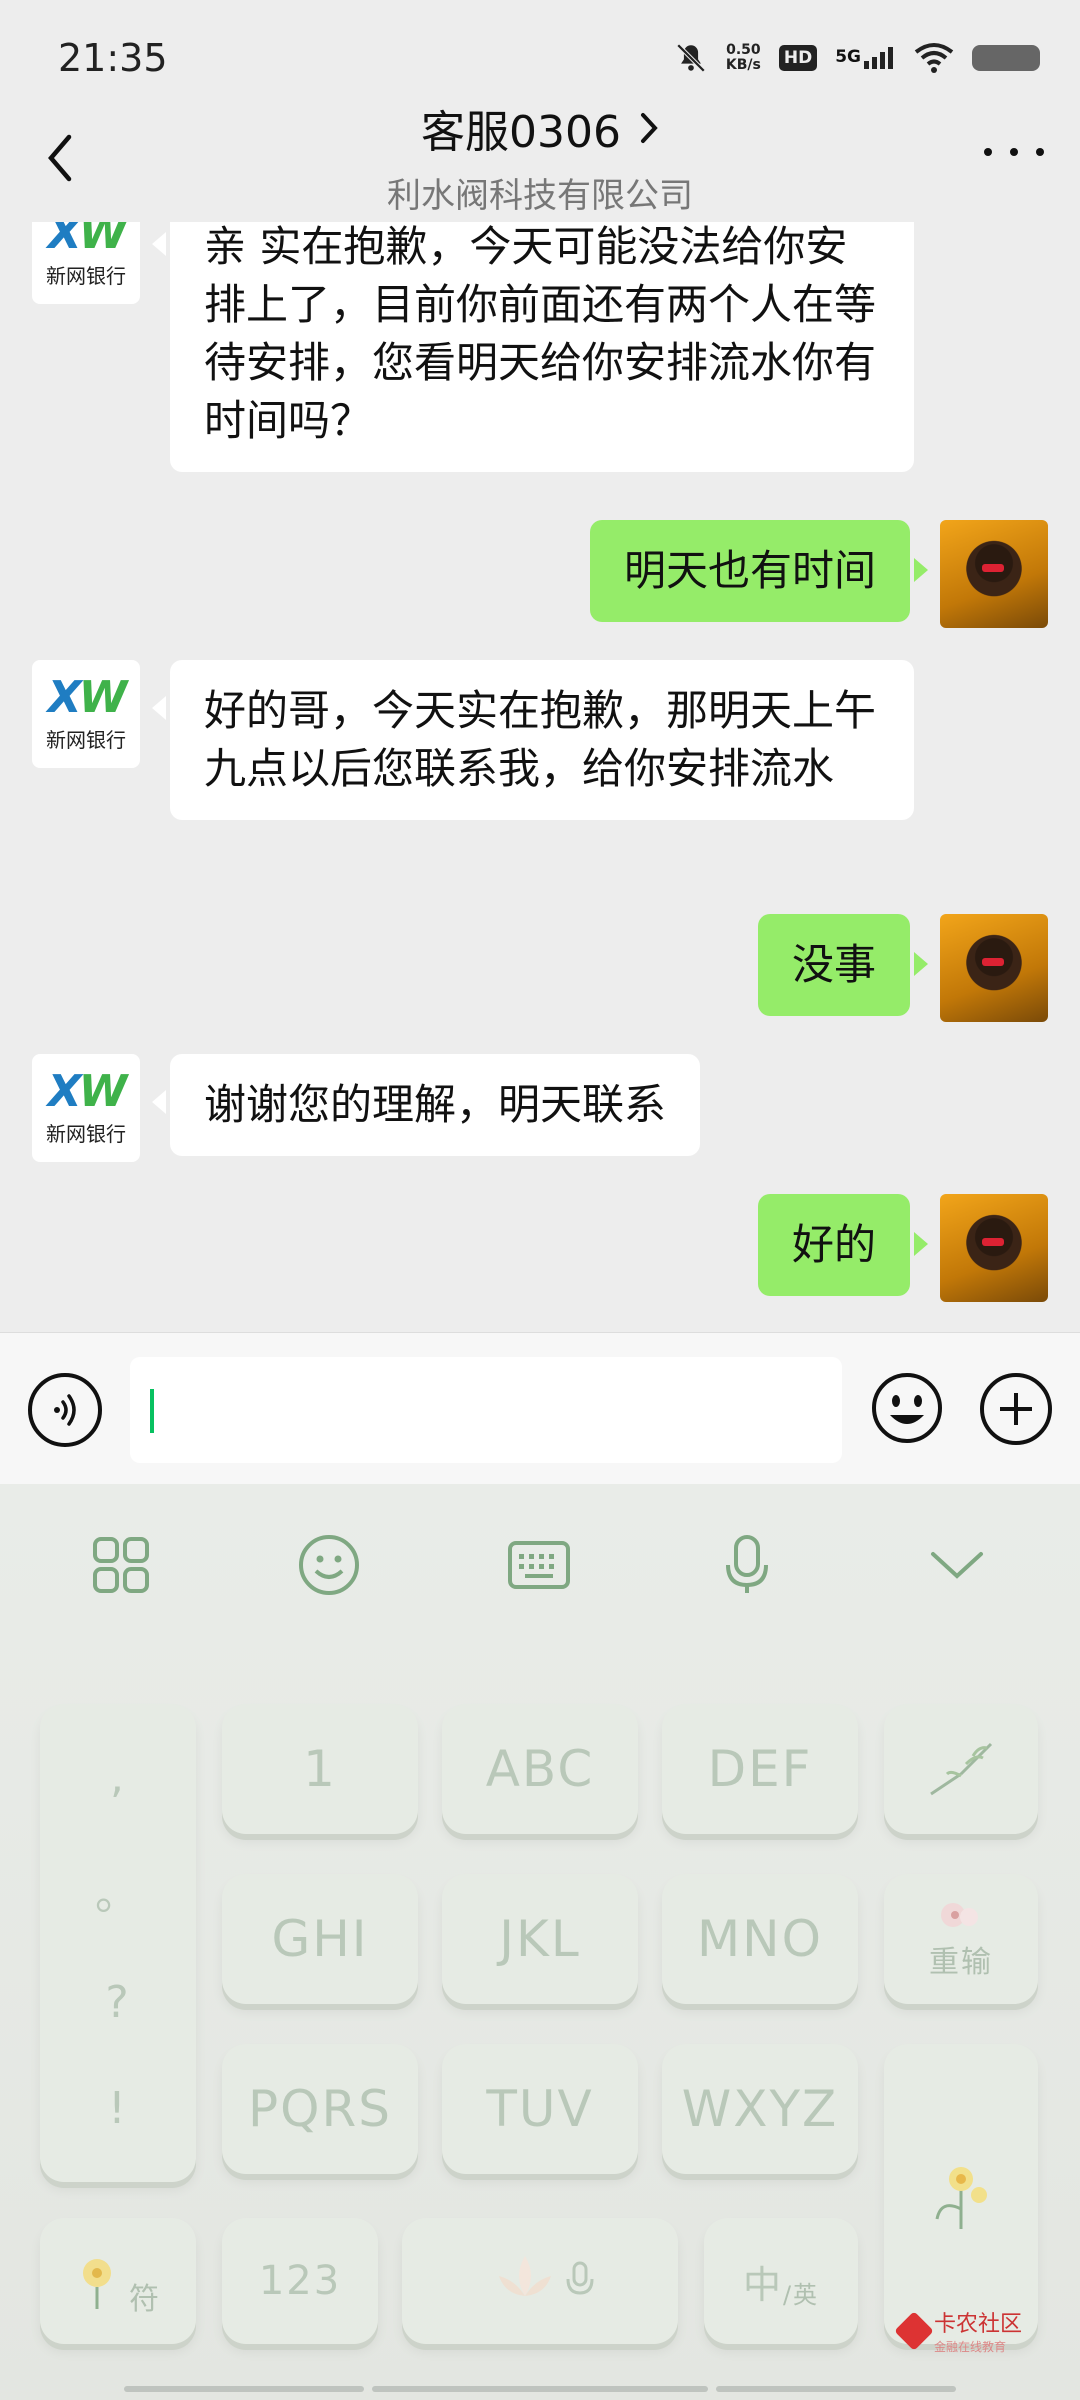  I want to click on key-pqrs: PQRS, so click(320, 2109).